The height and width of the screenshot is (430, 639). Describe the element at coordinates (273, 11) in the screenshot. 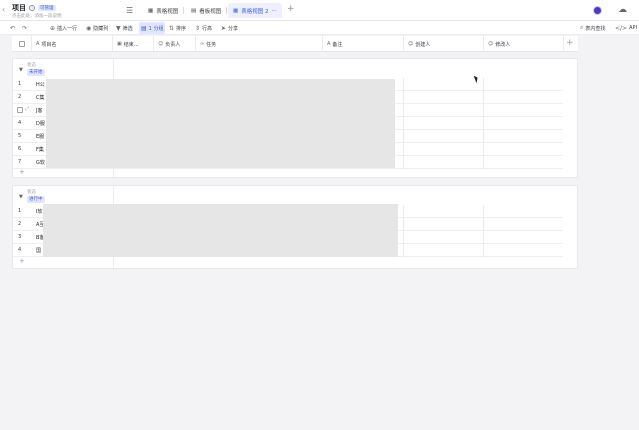

I see `more-icon: ···` at that location.